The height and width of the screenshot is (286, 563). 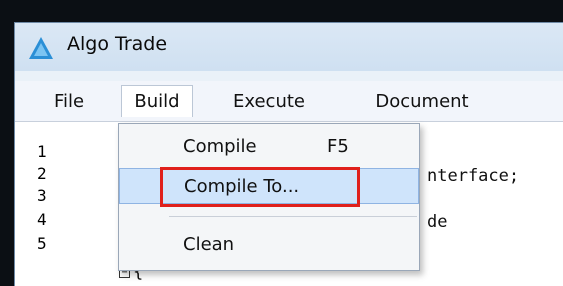 I want to click on code-text-line-4: de, so click(x=437, y=222).